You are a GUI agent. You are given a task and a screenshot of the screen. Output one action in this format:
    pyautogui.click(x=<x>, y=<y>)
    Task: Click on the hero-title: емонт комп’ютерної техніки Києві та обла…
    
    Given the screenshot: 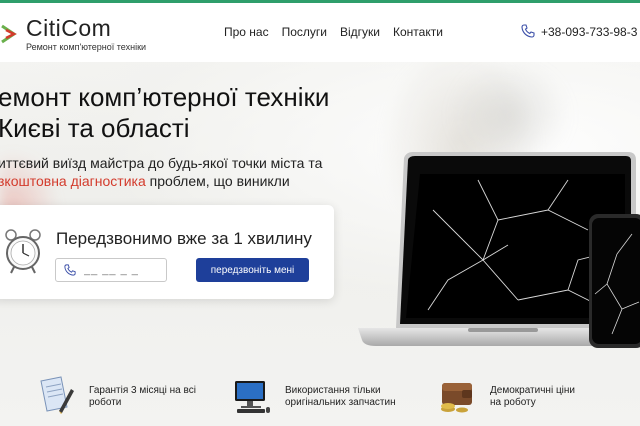 What is the action you would take?
    pyautogui.click(x=164, y=113)
    